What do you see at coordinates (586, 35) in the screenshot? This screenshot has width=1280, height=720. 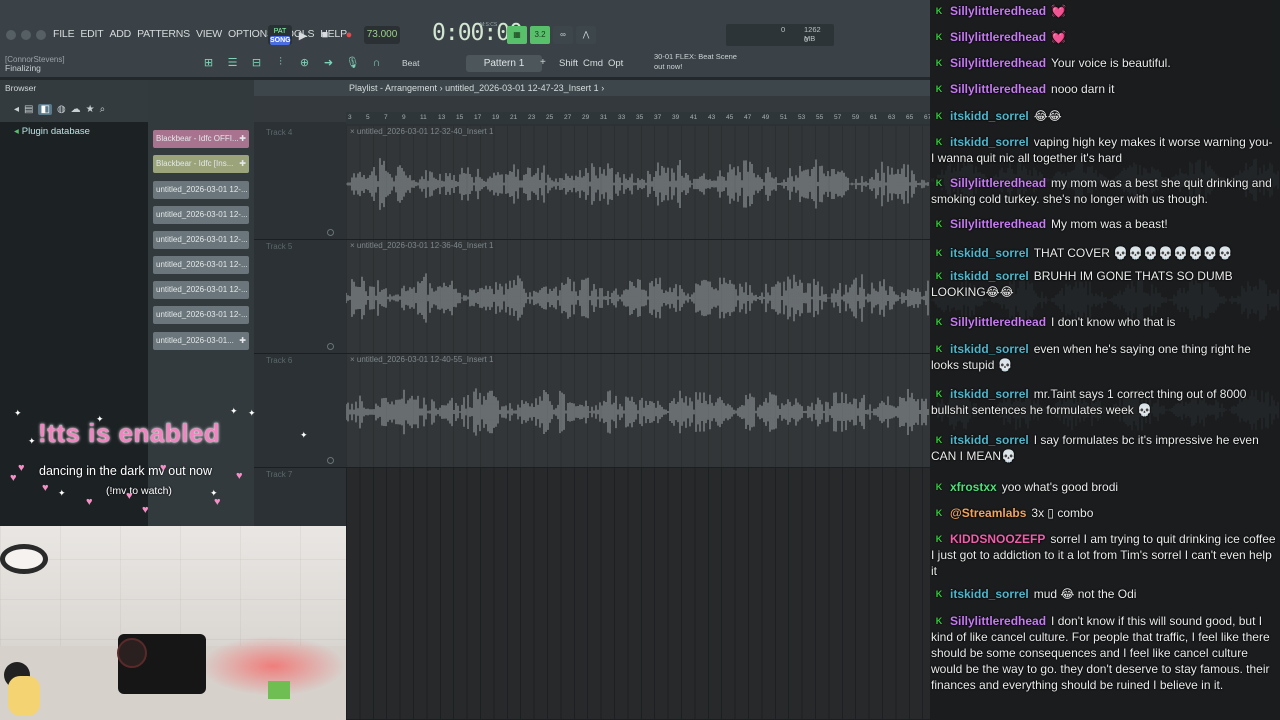 I see `metronome-icon: ⋀` at bounding box center [586, 35].